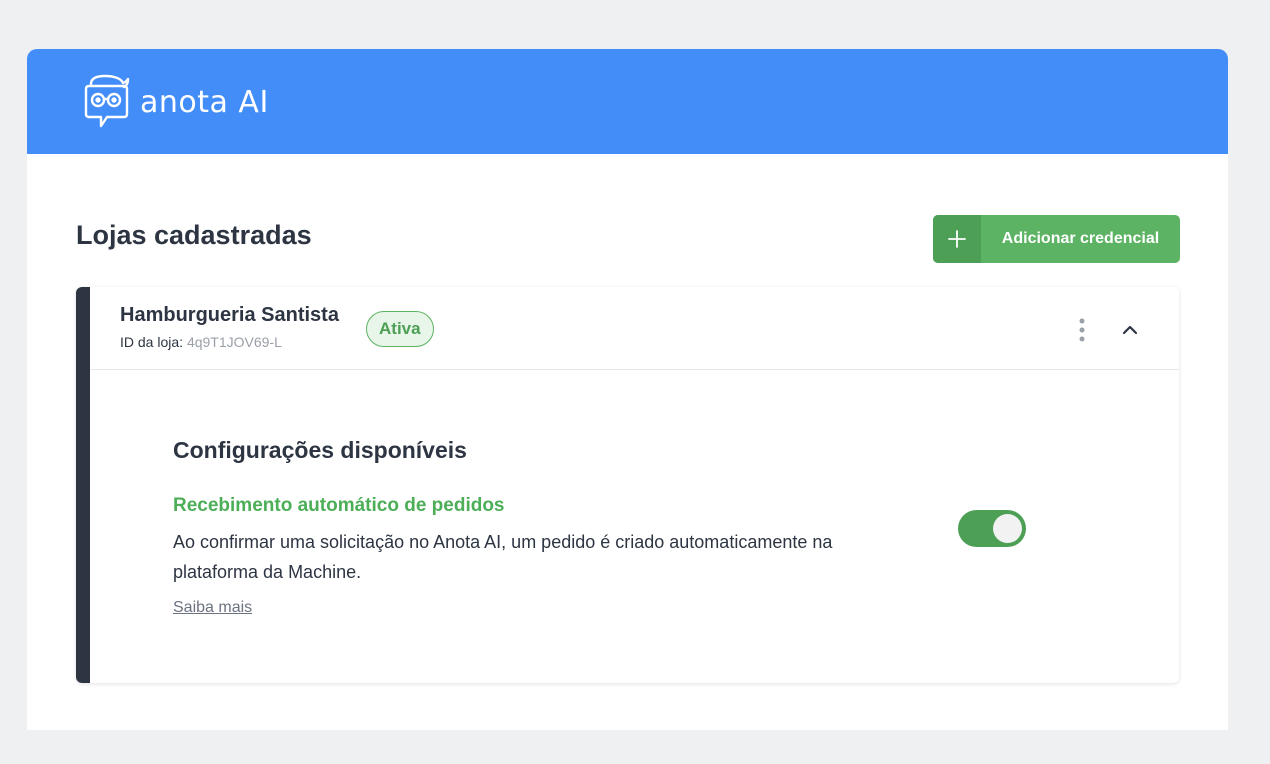 Image resolution: width=1270 pixels, height=764 pixels. What do you see at coordinates (194, 235) in the screenshot?
I see `page-title: Lojas cadastradas` at bounding box center [194, 235].